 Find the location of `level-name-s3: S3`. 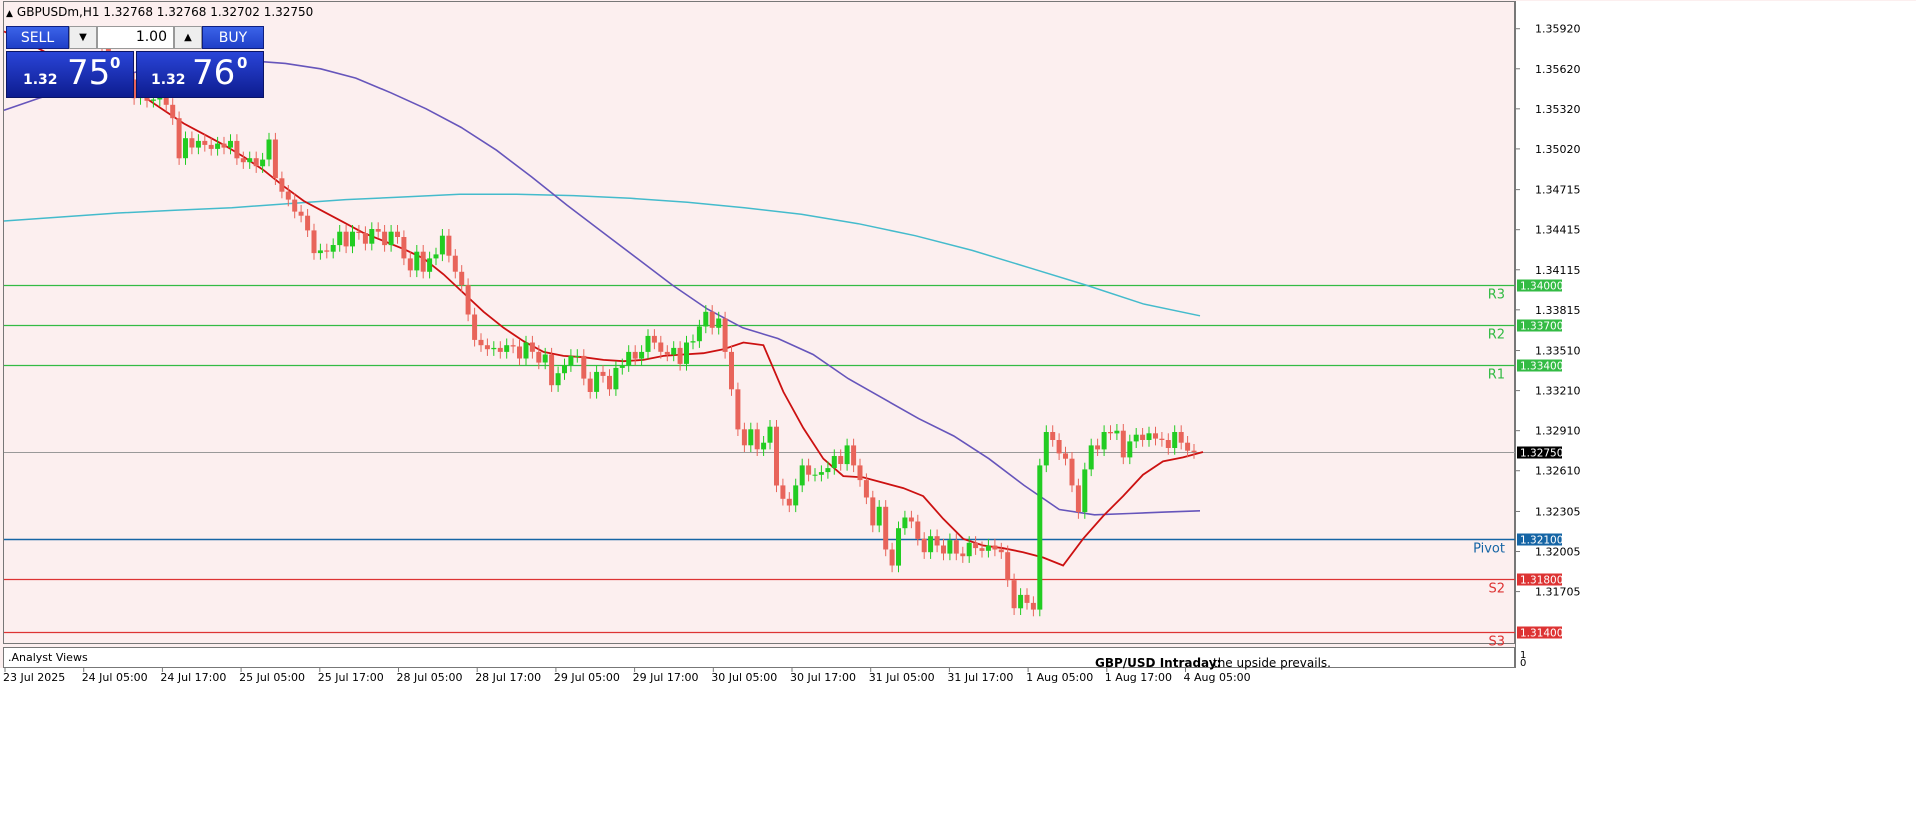

level-name-s3: S3 is located at coordinates (1496, 642).